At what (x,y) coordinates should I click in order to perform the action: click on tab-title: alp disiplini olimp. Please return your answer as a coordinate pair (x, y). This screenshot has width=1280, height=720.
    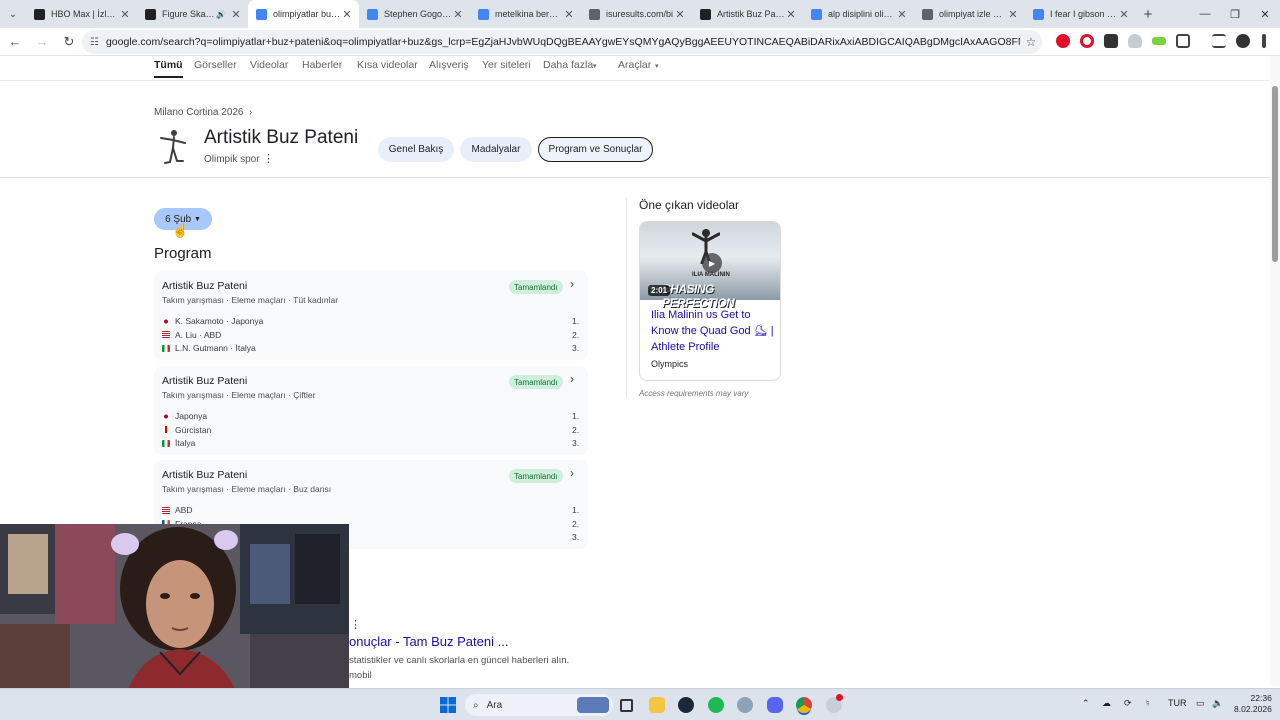
    Looking at the image, I should click on (862, 14).